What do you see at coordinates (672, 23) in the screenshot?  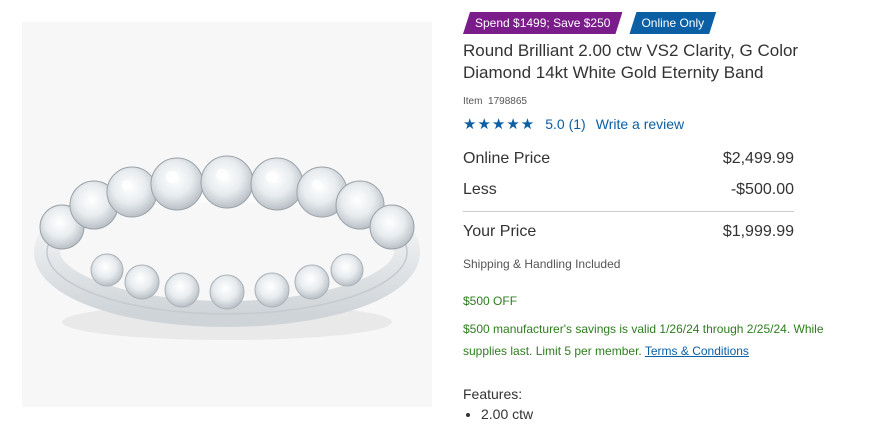 I see `online-only-badge: Online Only` at bounding box center [672, 23].